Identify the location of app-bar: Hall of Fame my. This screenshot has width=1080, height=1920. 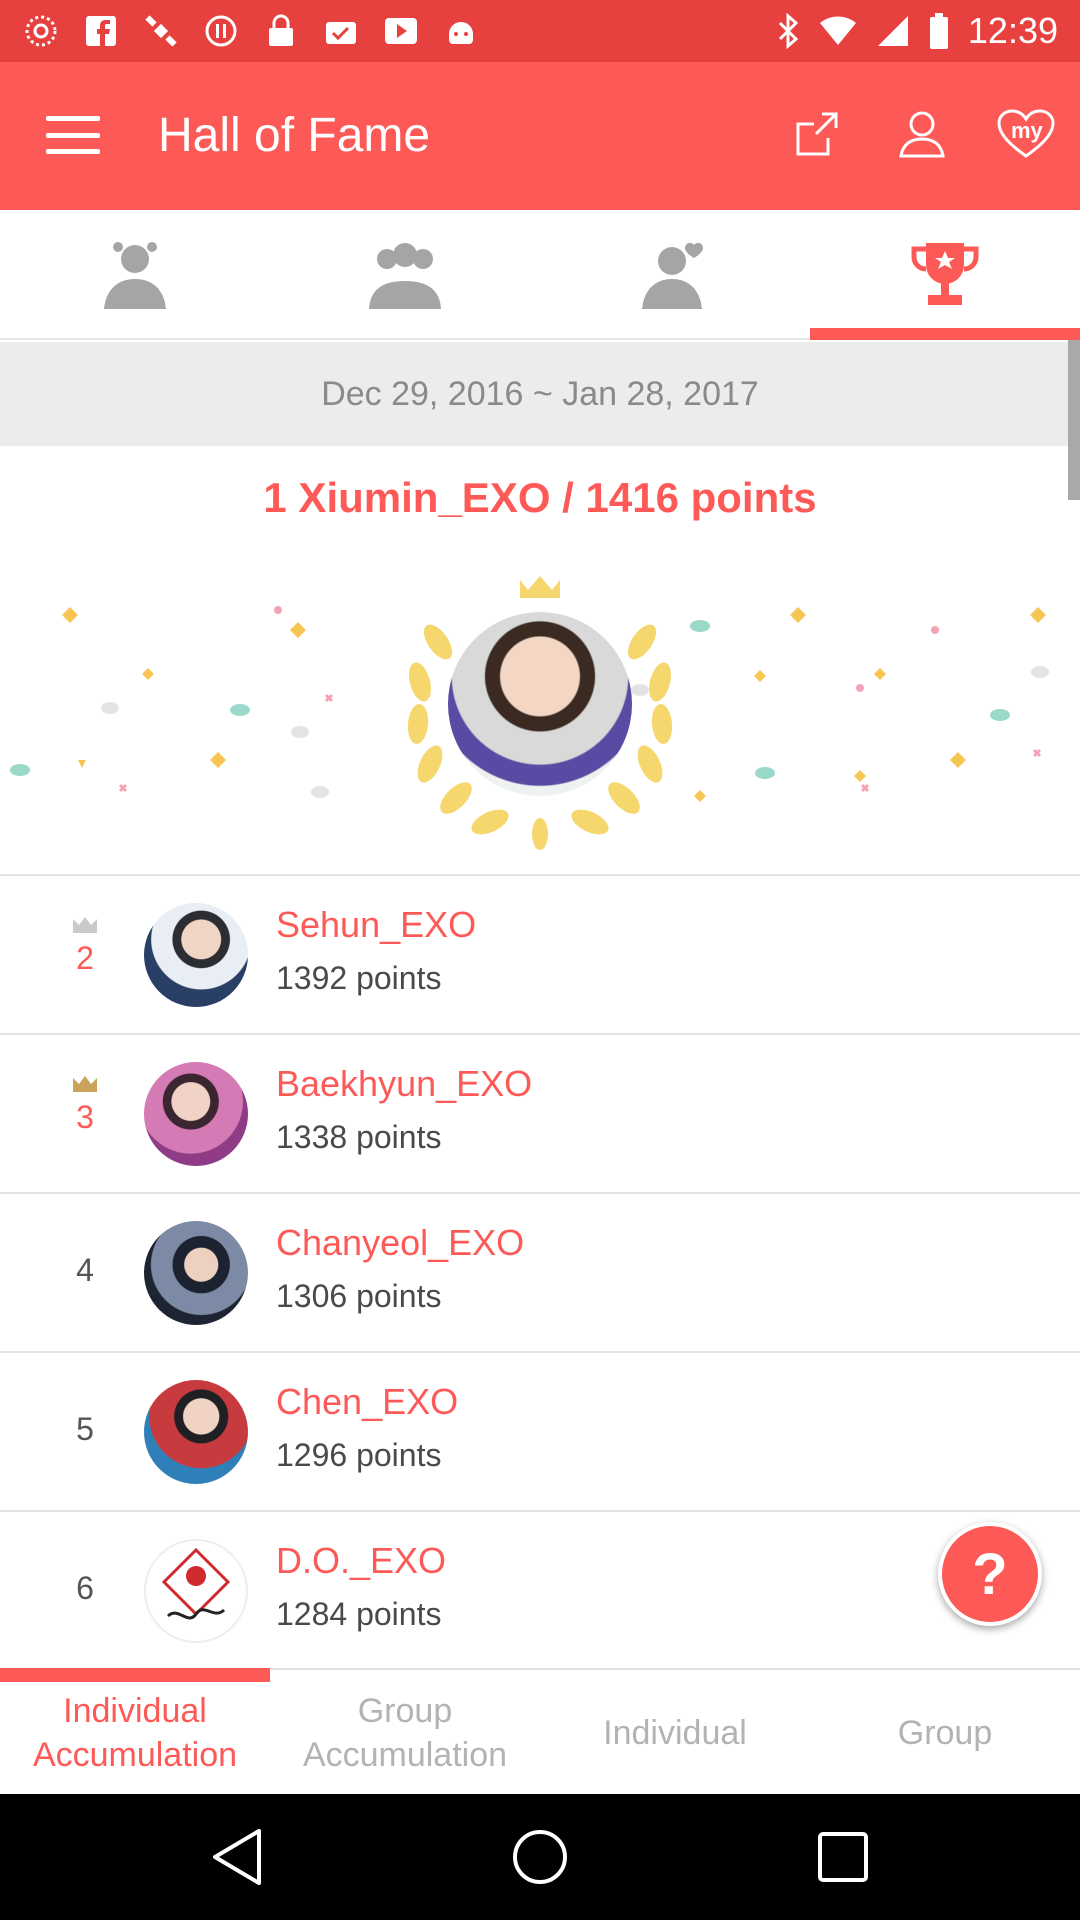
(540, 136).